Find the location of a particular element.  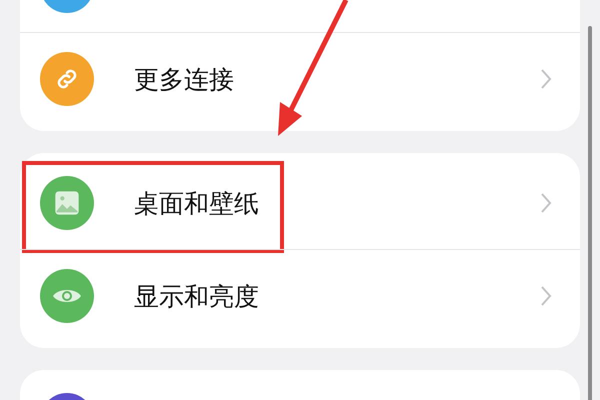

image-icon is located at coordinates (67, 203).